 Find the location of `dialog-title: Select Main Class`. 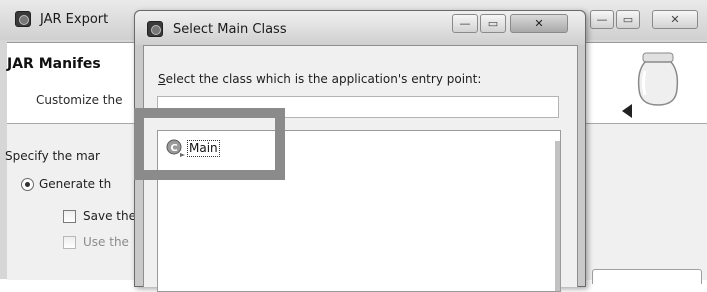

dialog-title: Select Main Class is located at coordinates (230, 29).